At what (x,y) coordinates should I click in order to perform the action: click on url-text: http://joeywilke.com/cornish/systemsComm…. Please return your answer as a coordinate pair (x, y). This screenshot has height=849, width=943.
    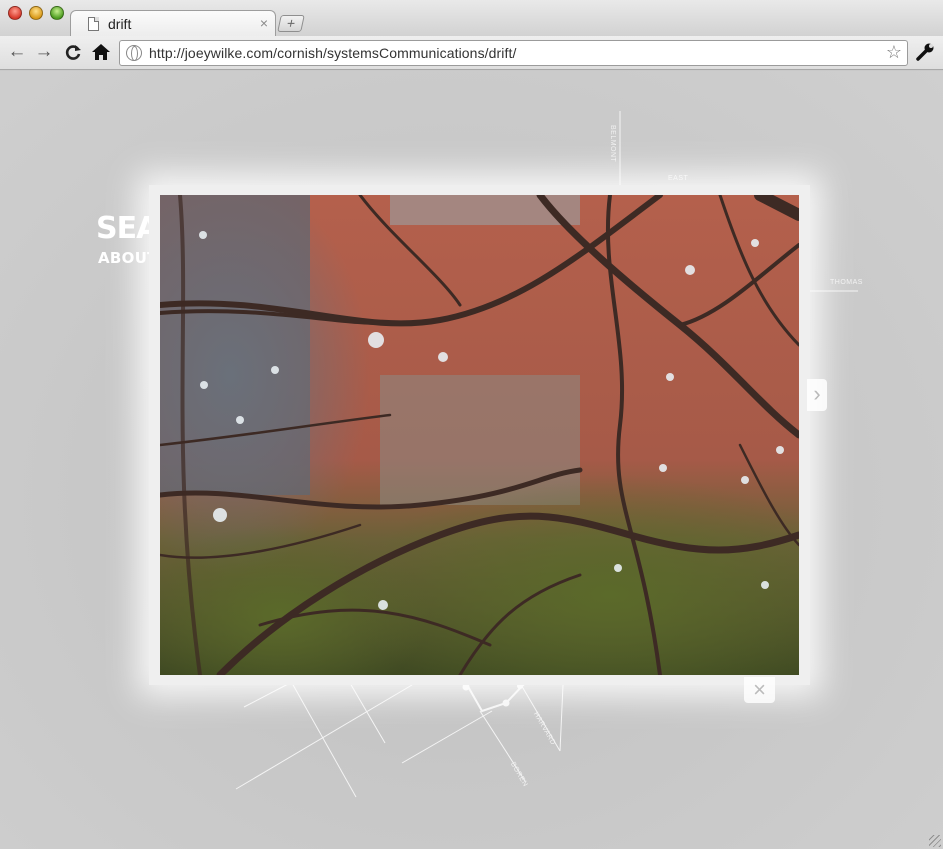
    Looking at the image, I should click on (333, 53).